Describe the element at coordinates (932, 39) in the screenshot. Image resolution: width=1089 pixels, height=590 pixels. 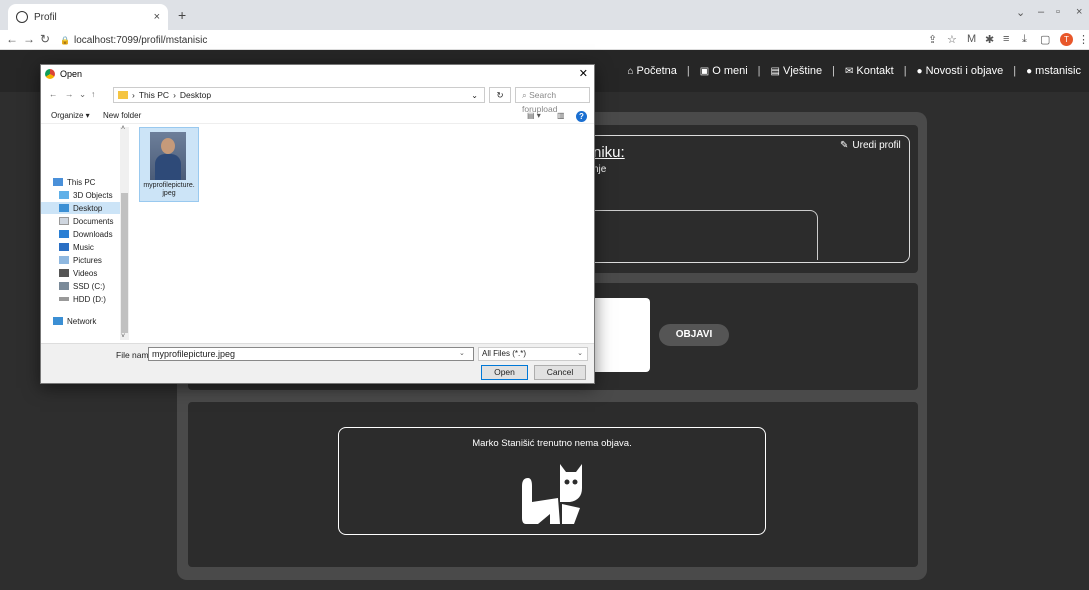
I see `share-icon: ⇪` at that location.